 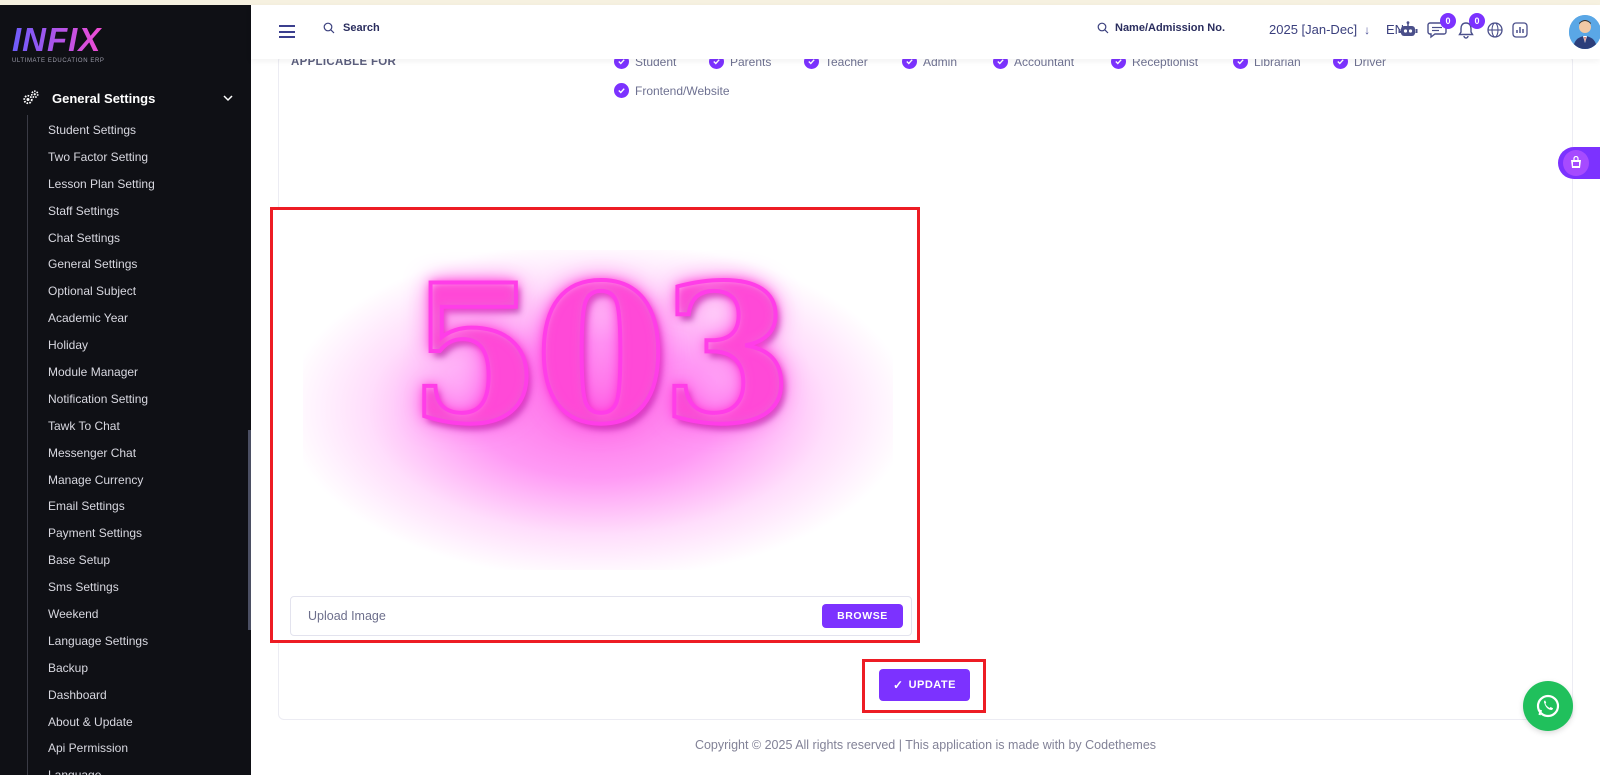 I want to click on sidebar-item-language: Language, so click(x=101, y=768).